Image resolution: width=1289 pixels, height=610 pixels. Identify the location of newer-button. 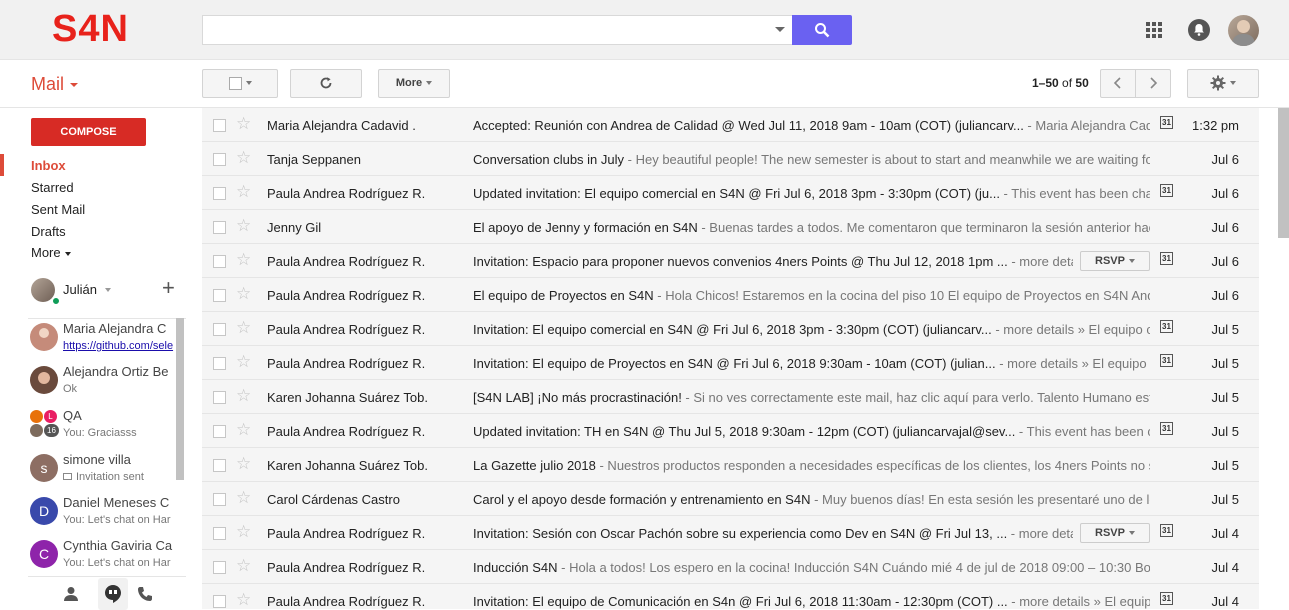
(1118, 83).